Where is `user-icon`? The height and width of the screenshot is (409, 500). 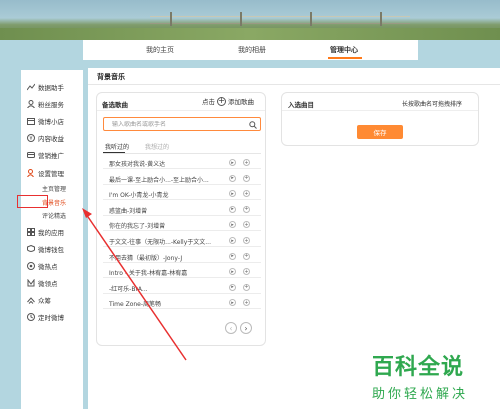
user-icon is located at coordinates (31, 103).